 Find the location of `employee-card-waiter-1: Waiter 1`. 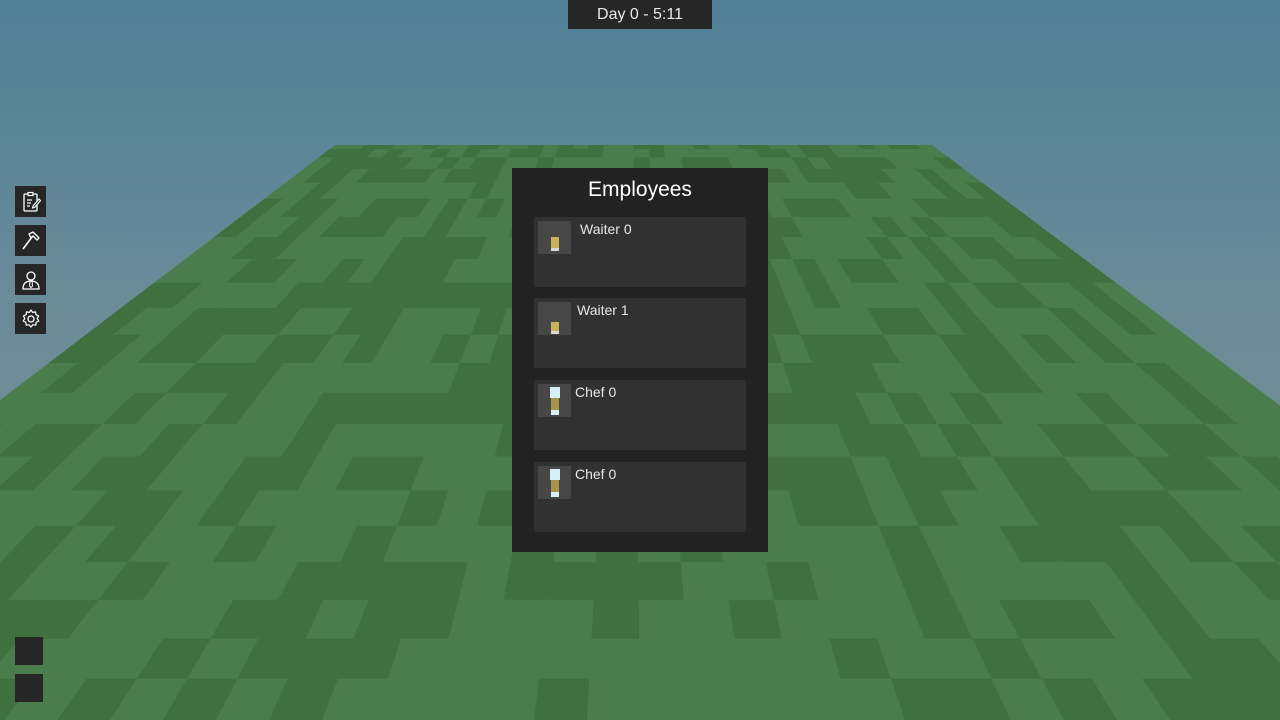

employee-card-waiter-1: Waiter 1 is located at coordinates (640, 333).